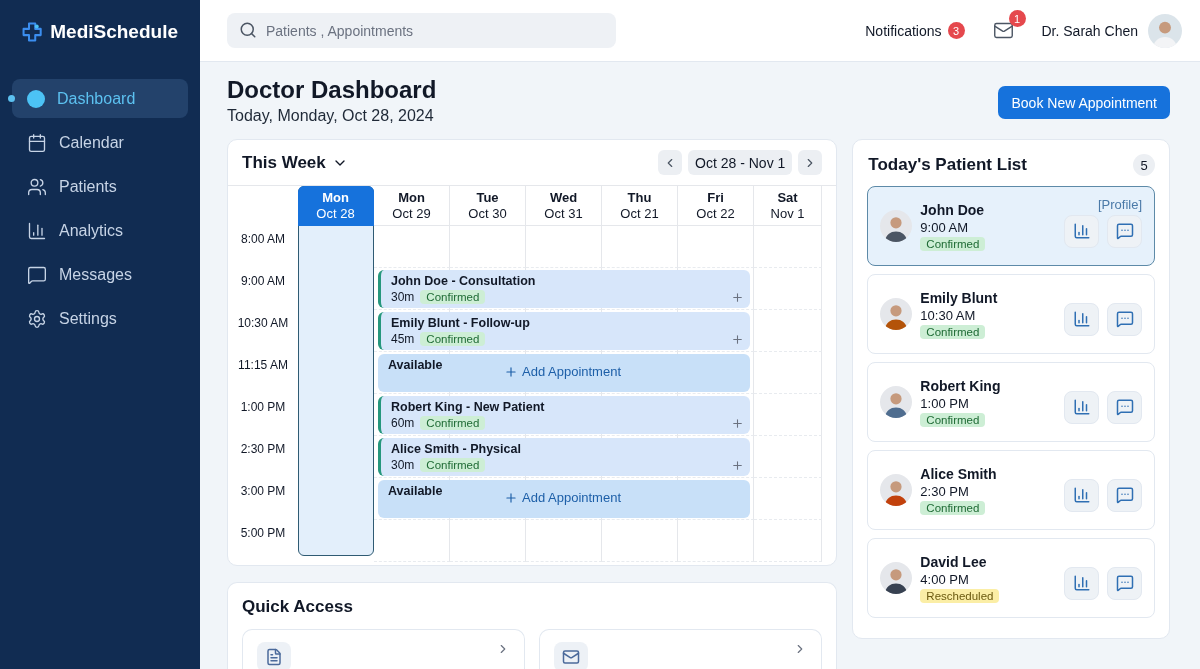  What do you see at coordinates (100, 230) in the screenshot?
I see `nav-item: Analytics` at bounding box center [100, 230].